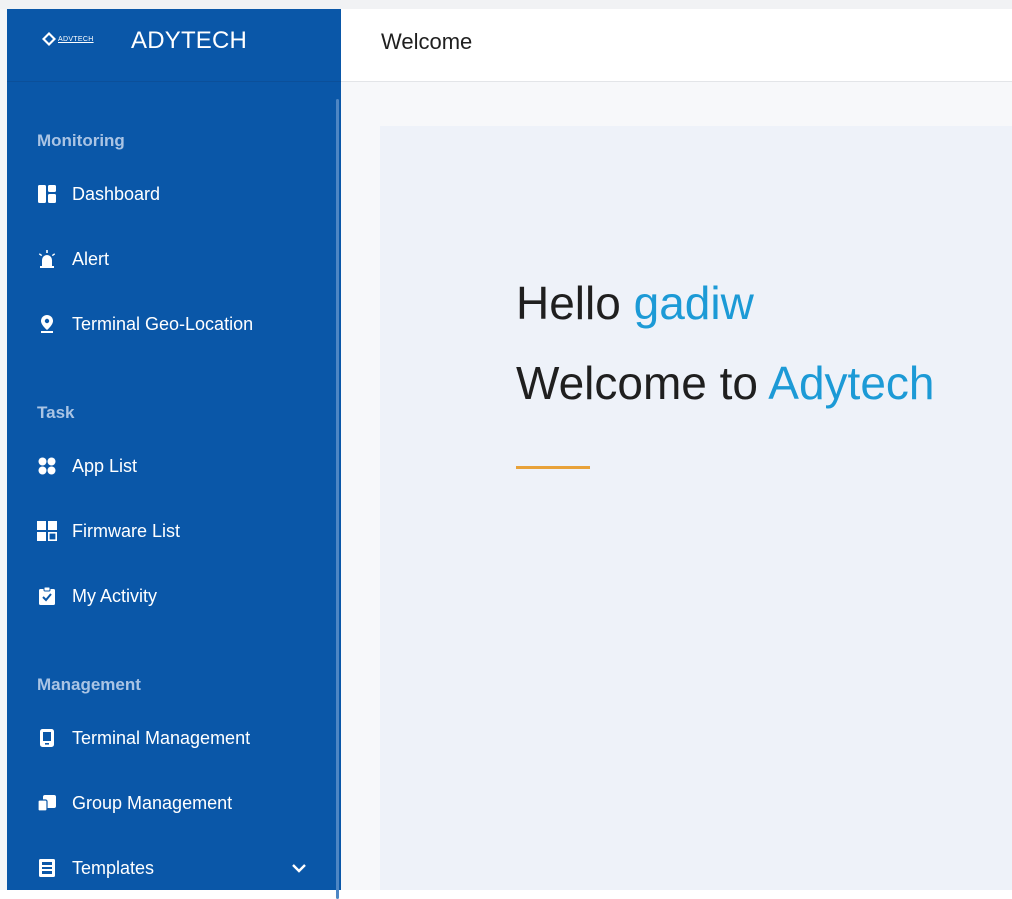 This screenshot has height=899, width=1012. Describe the element at coordinates (47, 803) in the screenshot. I see `group-icon` at that location.